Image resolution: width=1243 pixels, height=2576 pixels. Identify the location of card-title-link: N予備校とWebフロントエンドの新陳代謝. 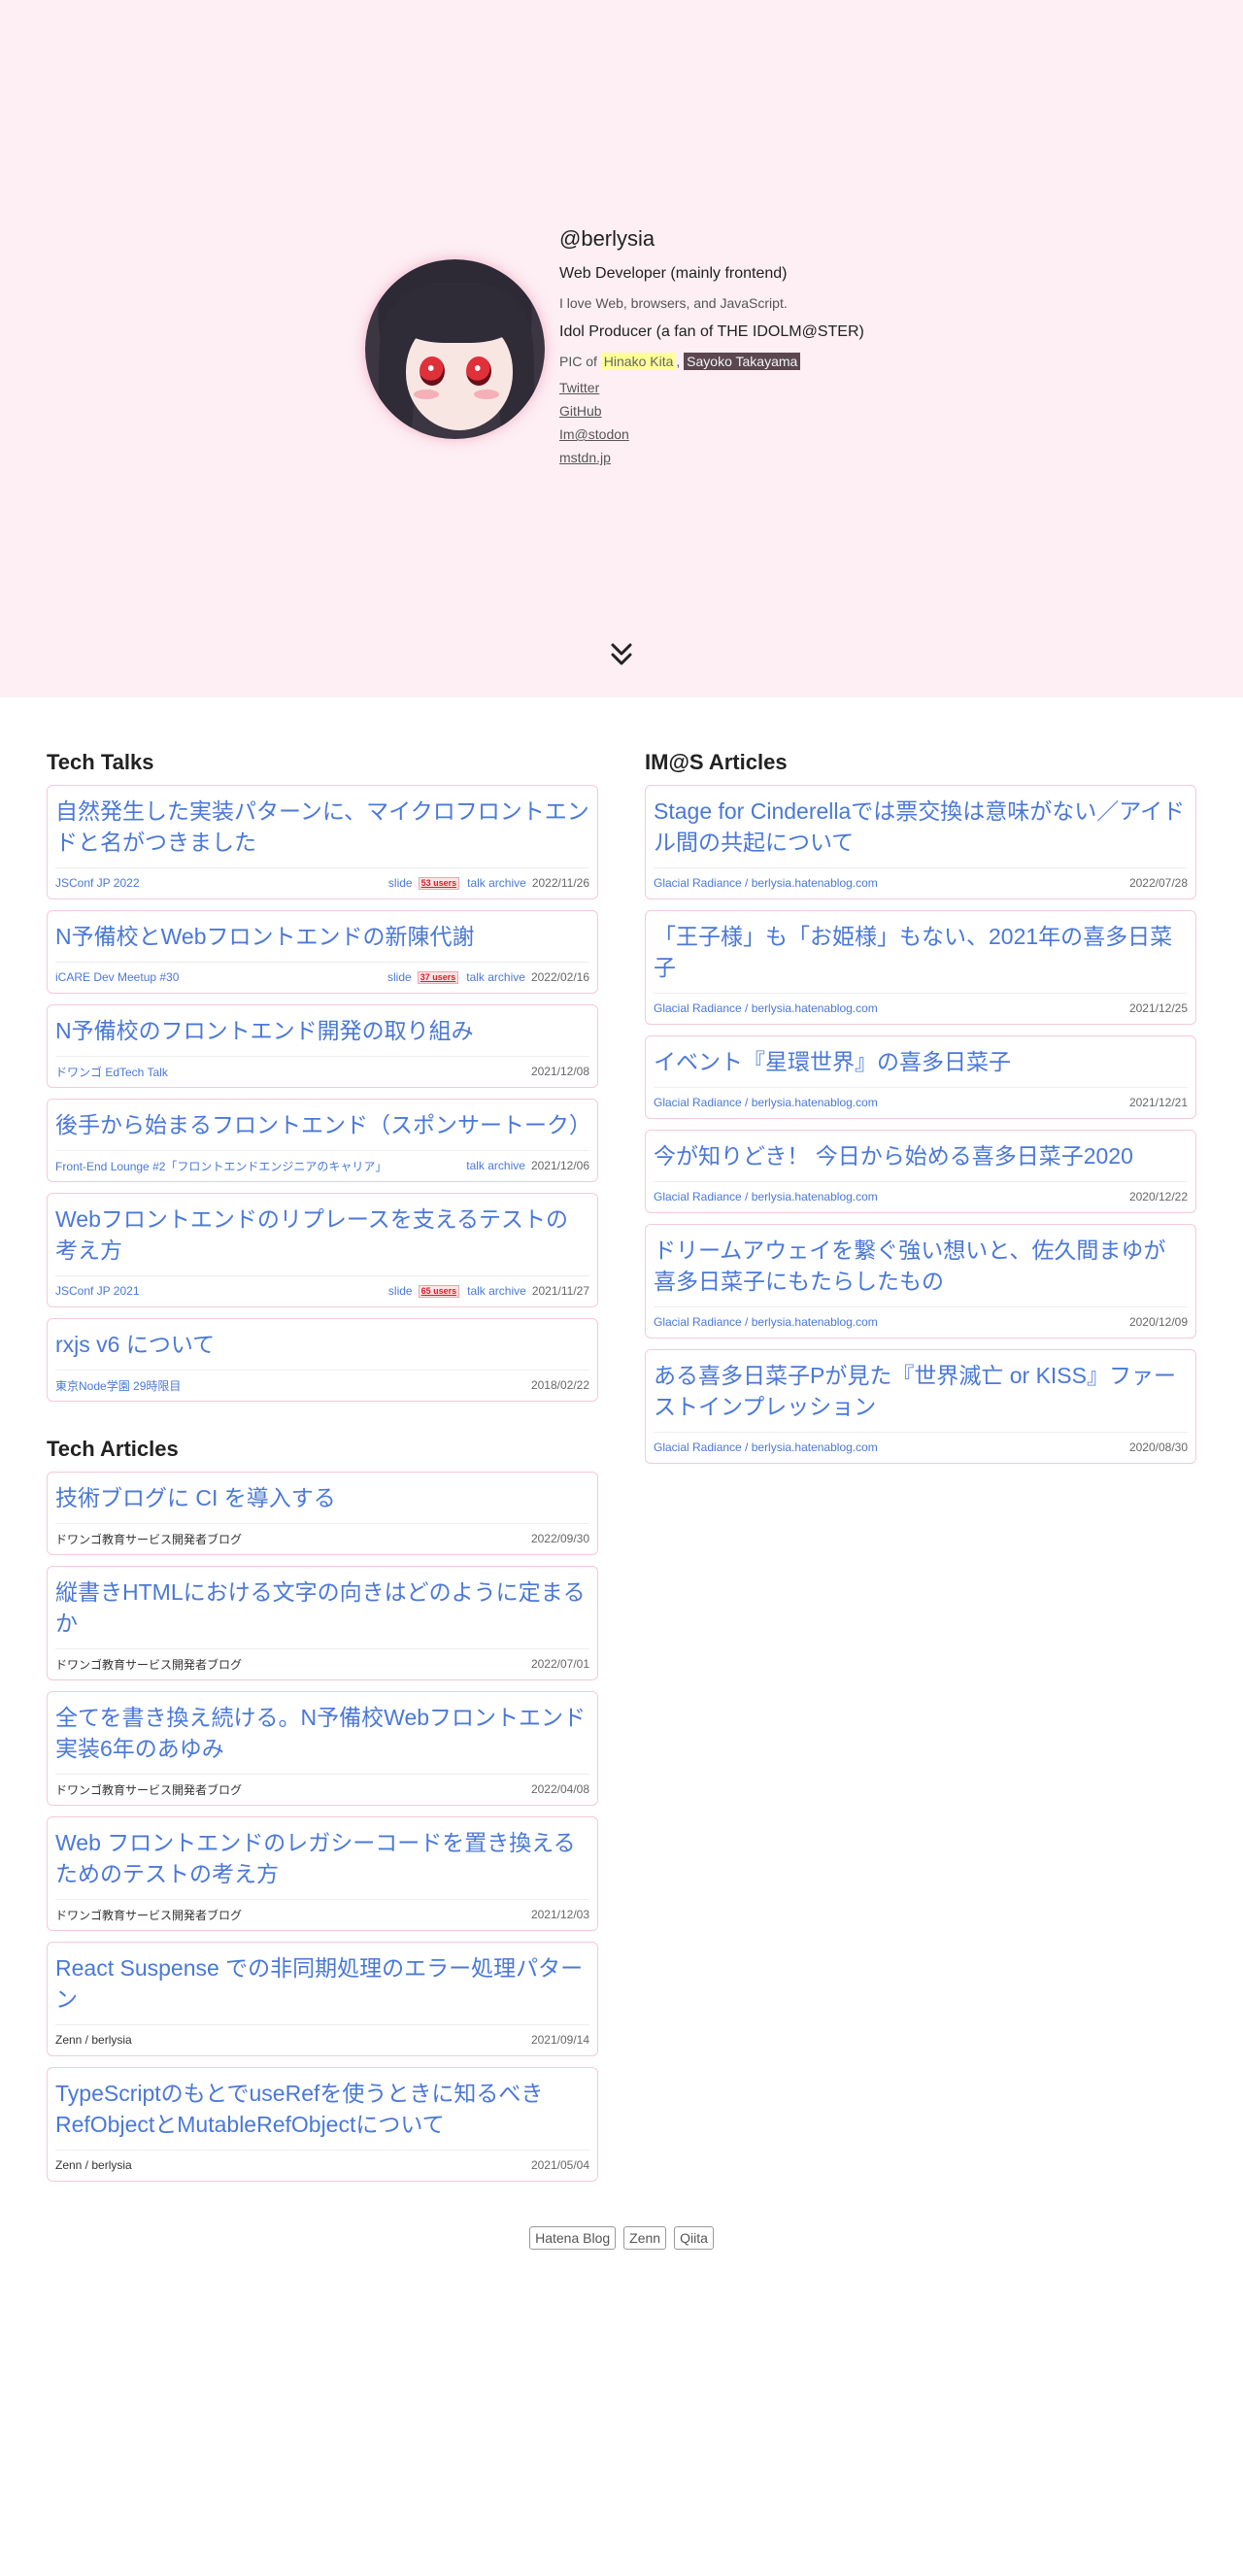
(322, 936).